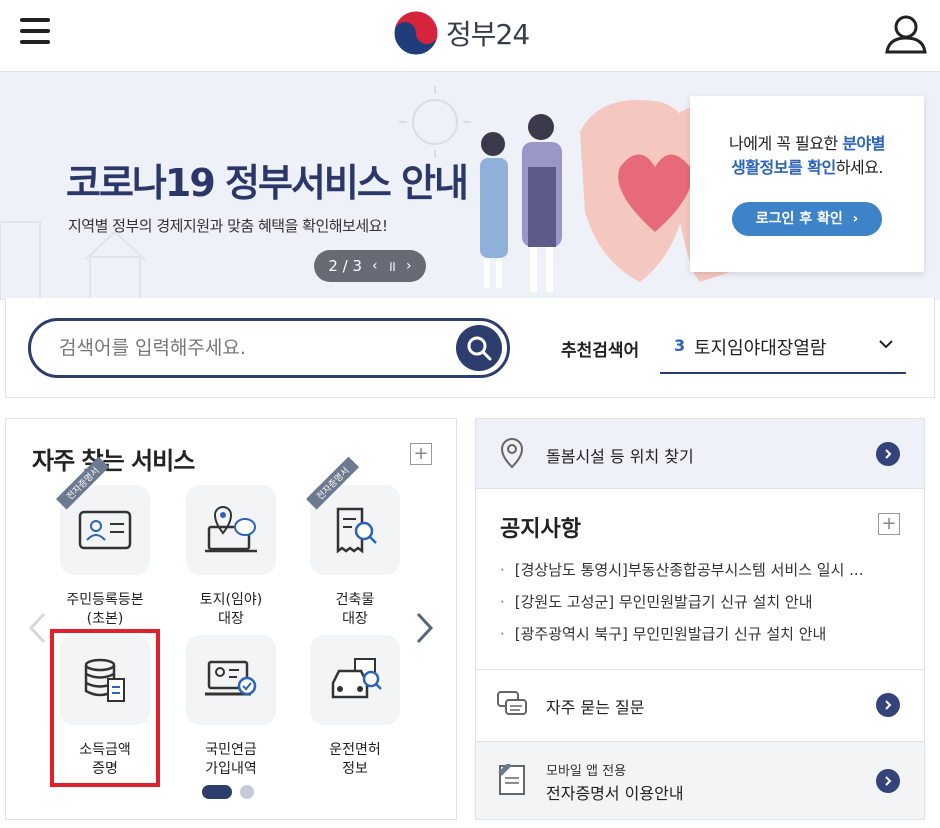 The image size is (940, 828). I want to click on logo-title: 정부24, so click(488, 34).